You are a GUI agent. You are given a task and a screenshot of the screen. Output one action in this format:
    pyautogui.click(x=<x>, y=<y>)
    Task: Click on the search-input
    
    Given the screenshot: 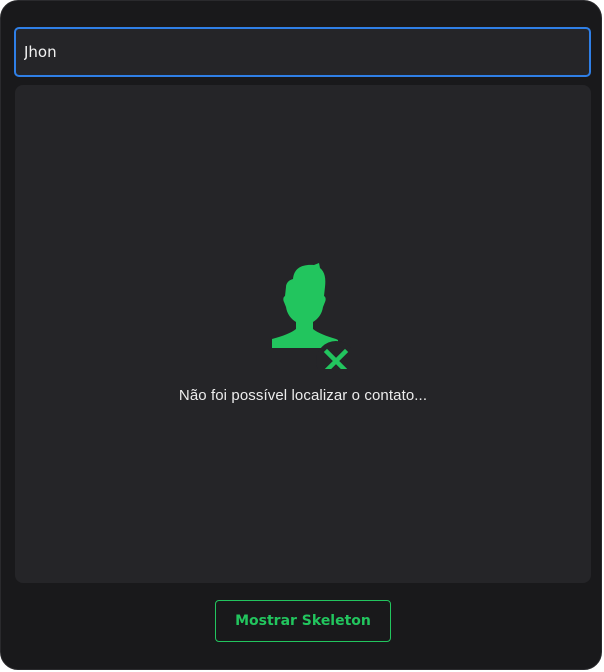 What is the action you would take?
    pyautogui.click(x=302, y=52)
    